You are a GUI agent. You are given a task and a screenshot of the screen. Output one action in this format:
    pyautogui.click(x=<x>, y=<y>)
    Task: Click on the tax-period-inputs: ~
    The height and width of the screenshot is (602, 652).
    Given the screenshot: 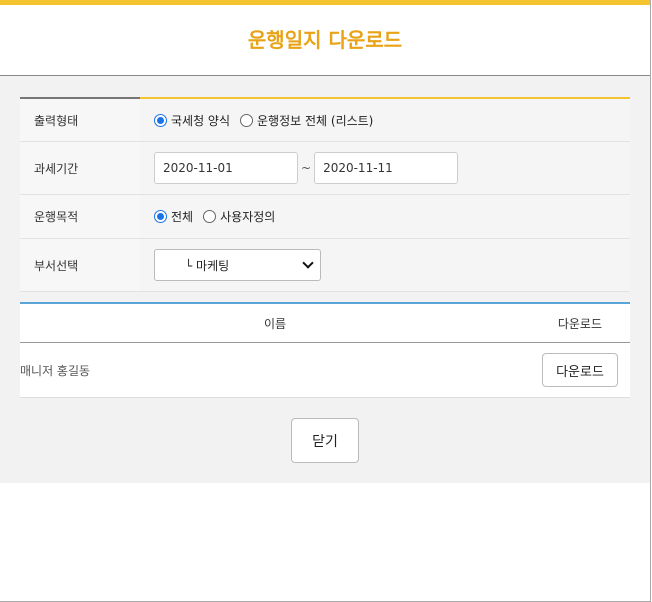 What is the action you would take?
    pyautogui.click(x=385, y=168)
    